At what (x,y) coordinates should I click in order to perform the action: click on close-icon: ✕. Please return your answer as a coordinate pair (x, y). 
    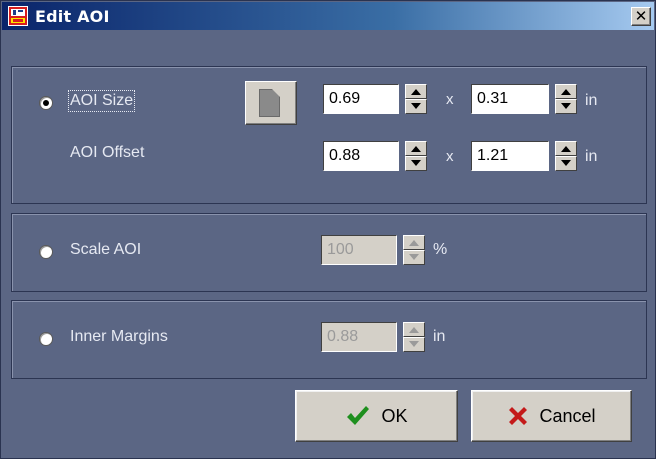
    Looking at the image, I should click on (641, 16).